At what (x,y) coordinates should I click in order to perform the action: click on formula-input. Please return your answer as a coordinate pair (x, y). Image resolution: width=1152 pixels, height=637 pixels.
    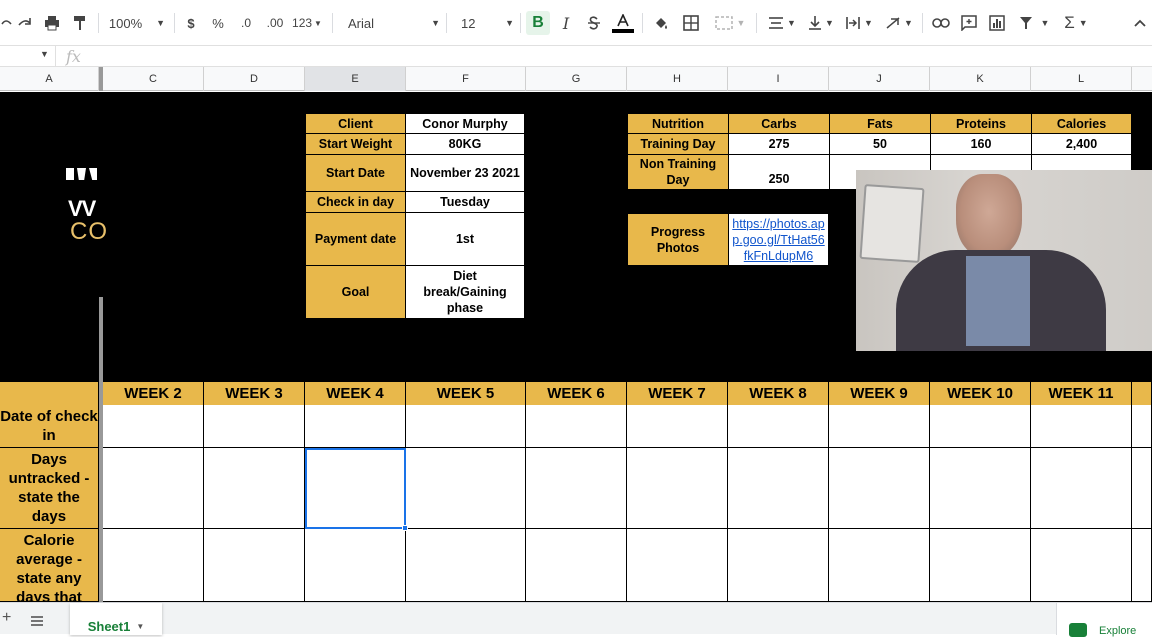
    Looking at the image, I should click on (625, 56).